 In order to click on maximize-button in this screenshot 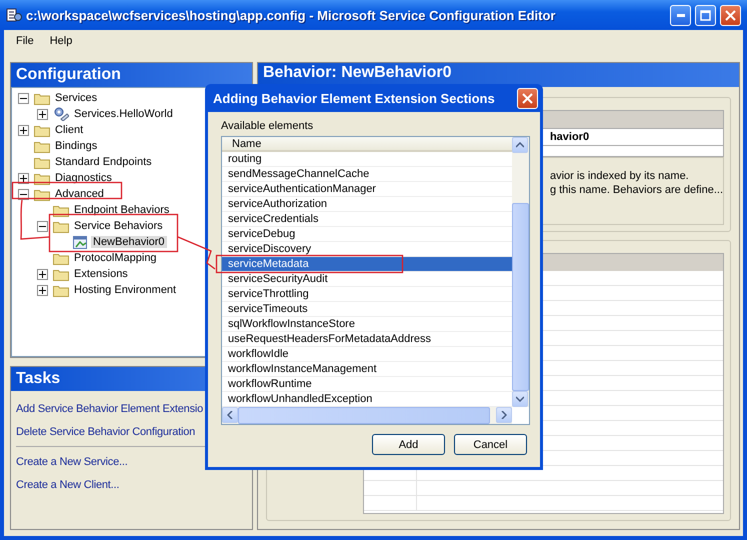, I will do `click(705, 15)`.